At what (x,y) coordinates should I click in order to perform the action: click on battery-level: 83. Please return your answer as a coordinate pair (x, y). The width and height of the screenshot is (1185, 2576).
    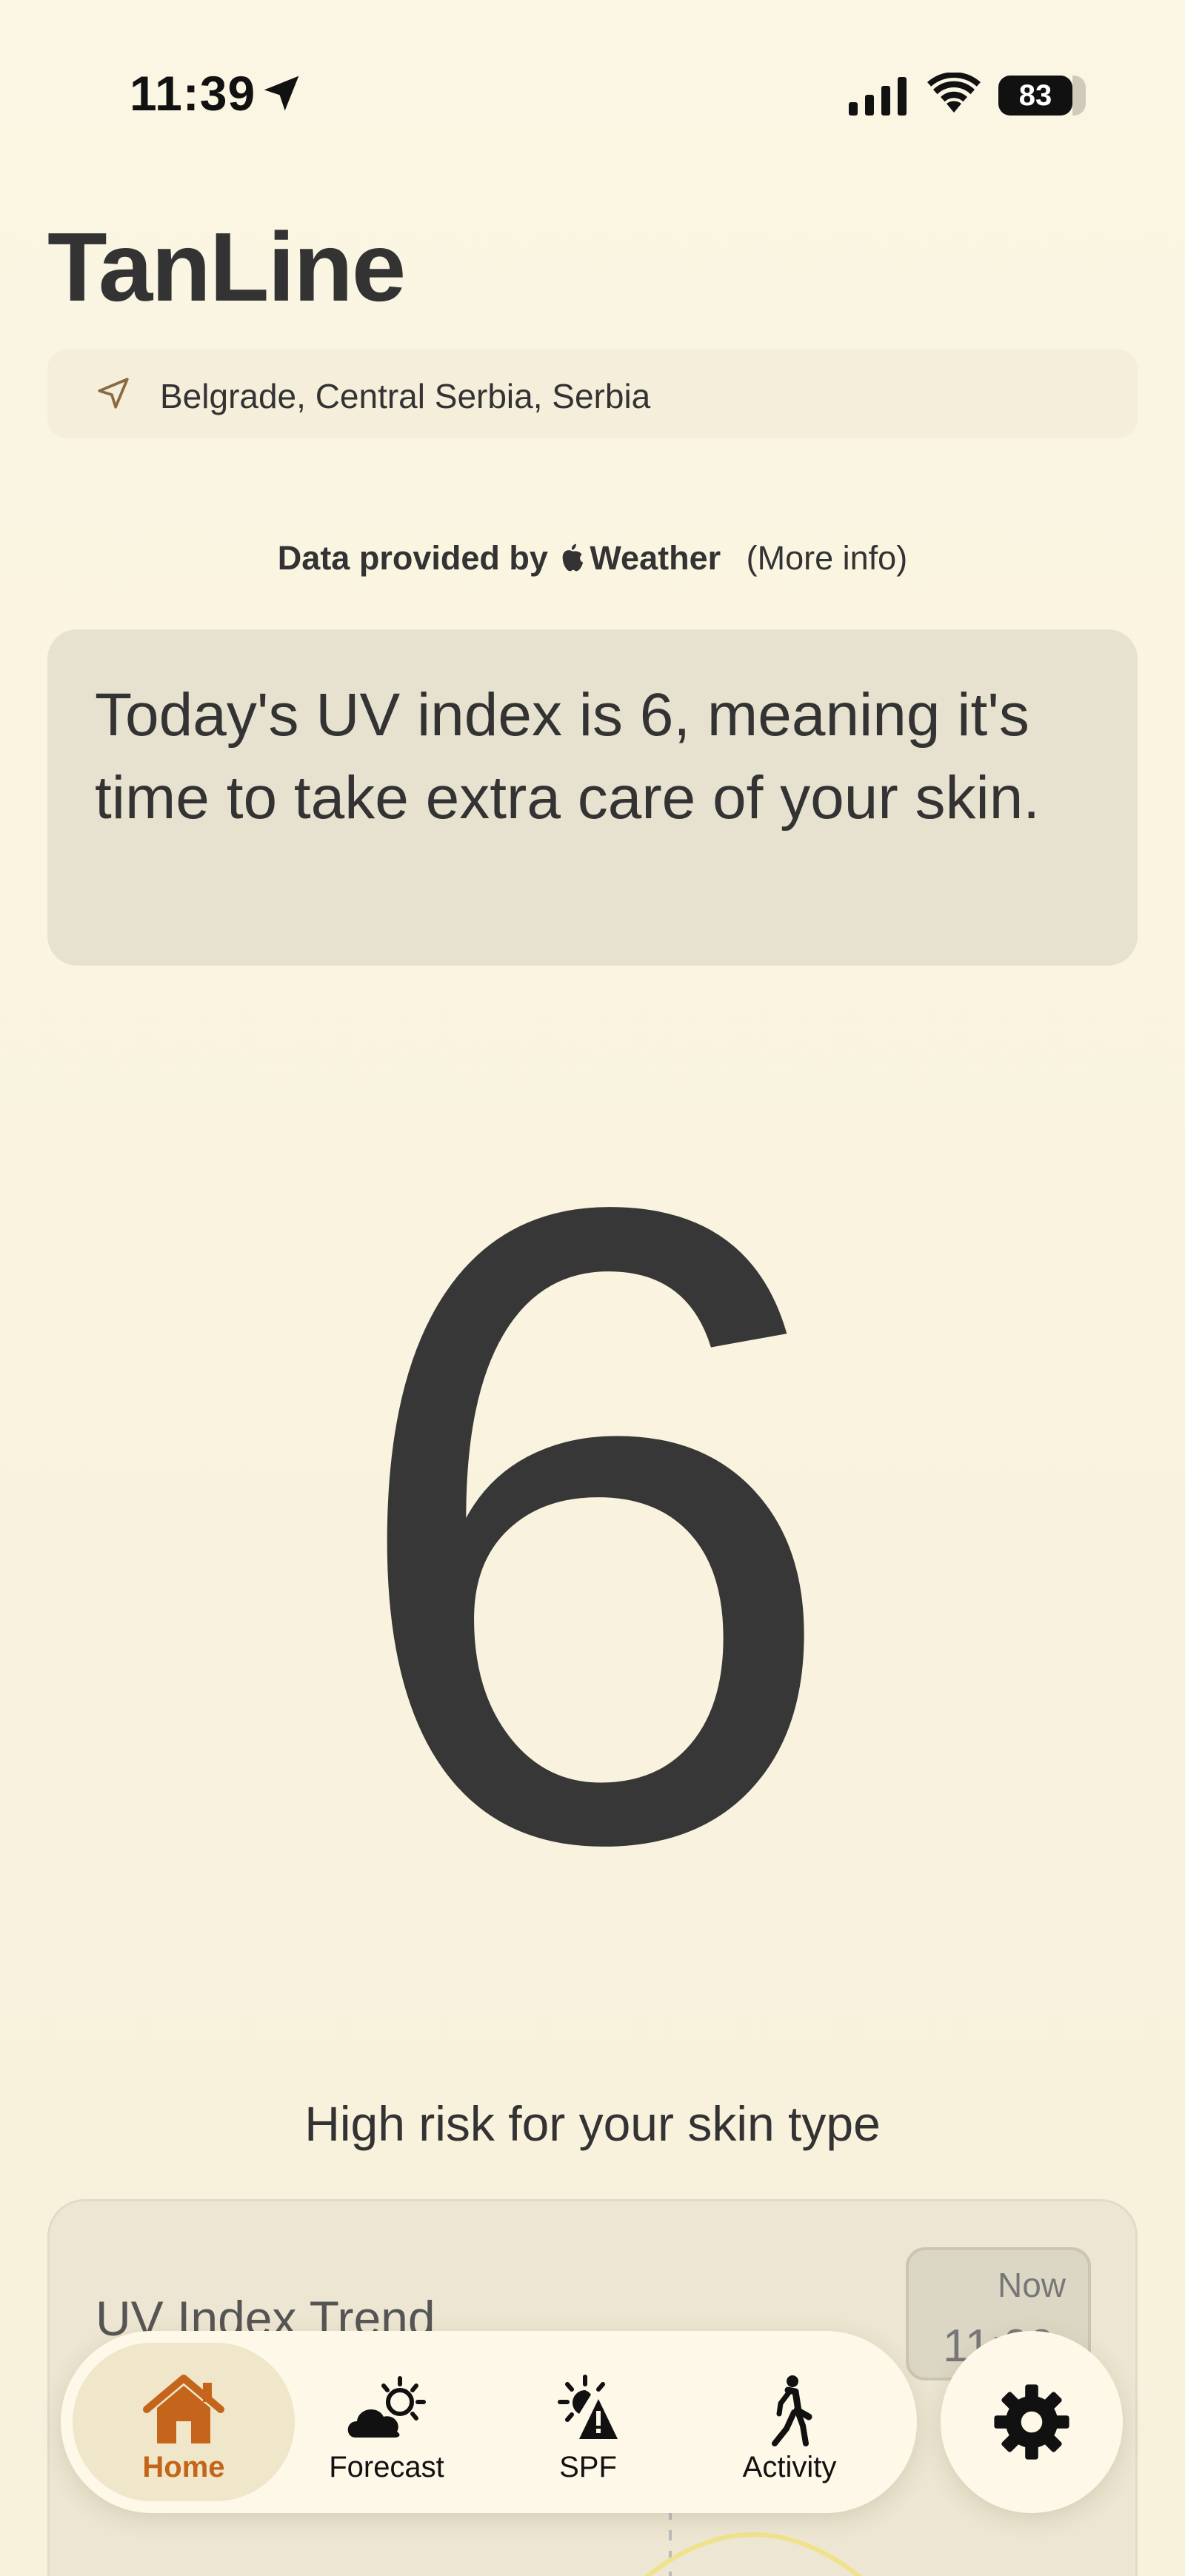
    Looking at the image, I should click on (1042, 96).